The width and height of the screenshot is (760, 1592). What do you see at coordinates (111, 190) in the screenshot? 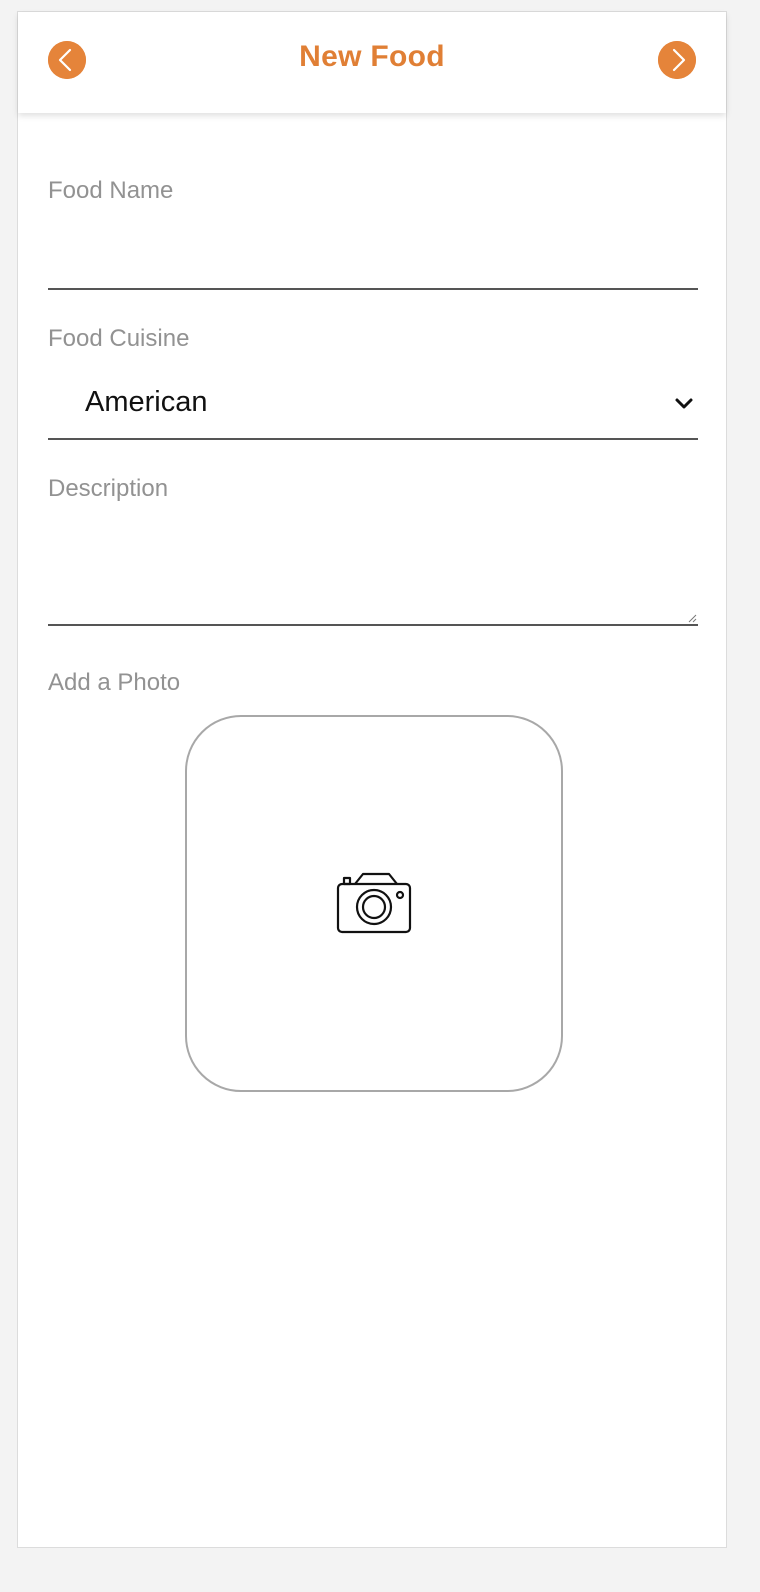
I see `food-name-label: Food Name` at bounding box center [111, 190].